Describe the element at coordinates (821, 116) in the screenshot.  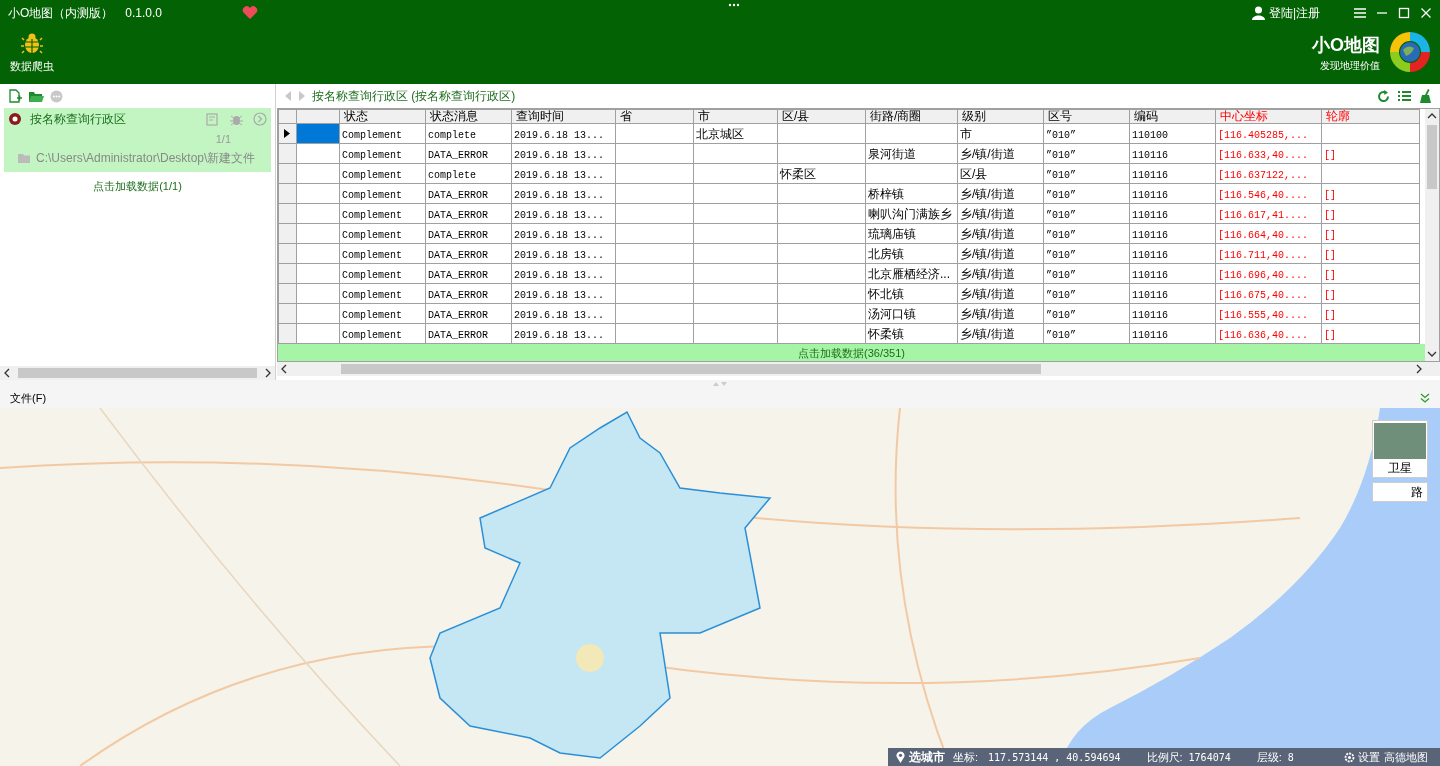
I see `column-header: 区/县` at that location.